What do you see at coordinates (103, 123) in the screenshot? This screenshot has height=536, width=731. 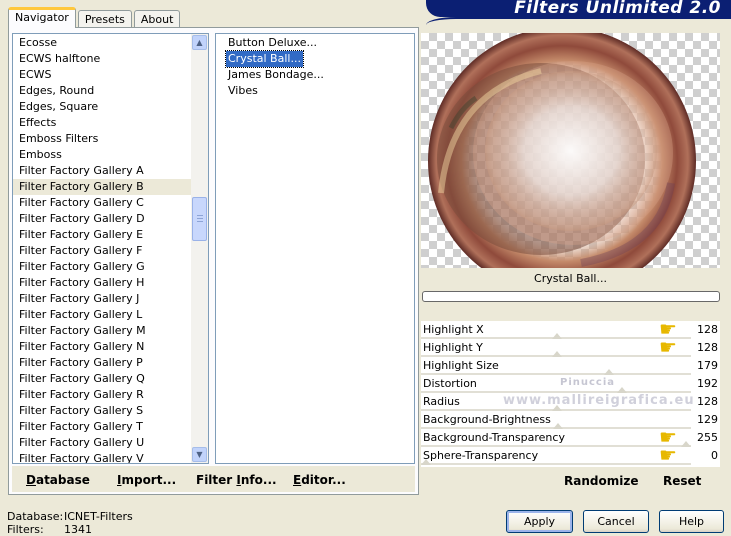 I see `category-item: Effects` at bounding box center [103, 123].